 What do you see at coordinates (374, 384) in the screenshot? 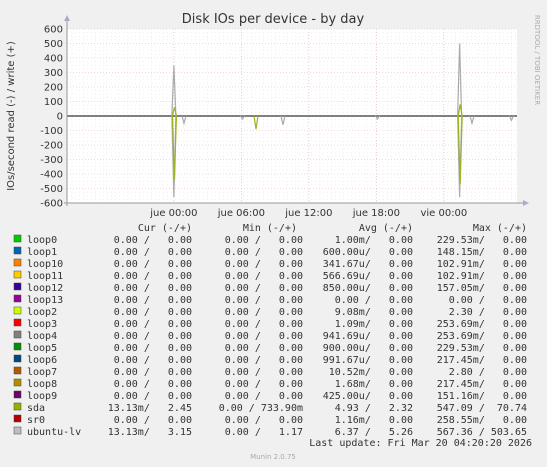
I see `legend-avg-value: 1.68m/ 0.00` at bounding box center [374, 384].